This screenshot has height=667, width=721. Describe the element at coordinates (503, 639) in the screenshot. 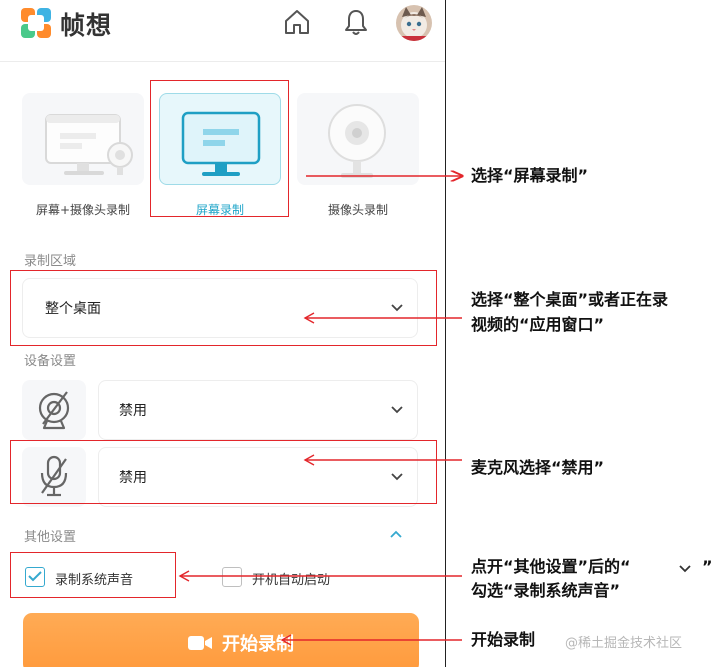

I see `annotation-text-start: 开始录制` at that location.